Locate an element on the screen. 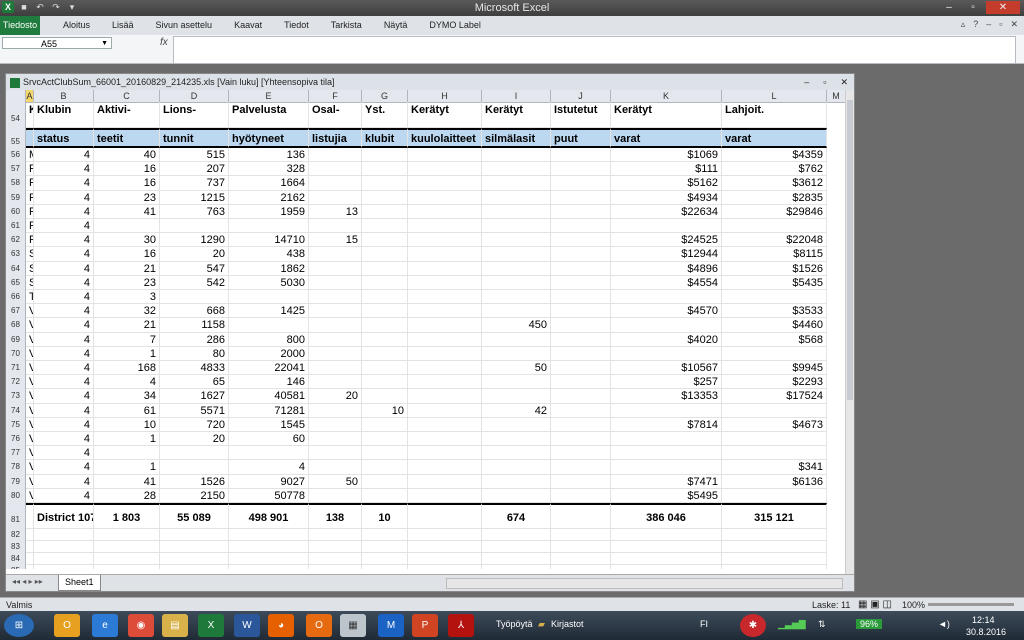 This screenshot has height=640, width=1024. row-header: 64 is located at coordinates (16, 268).